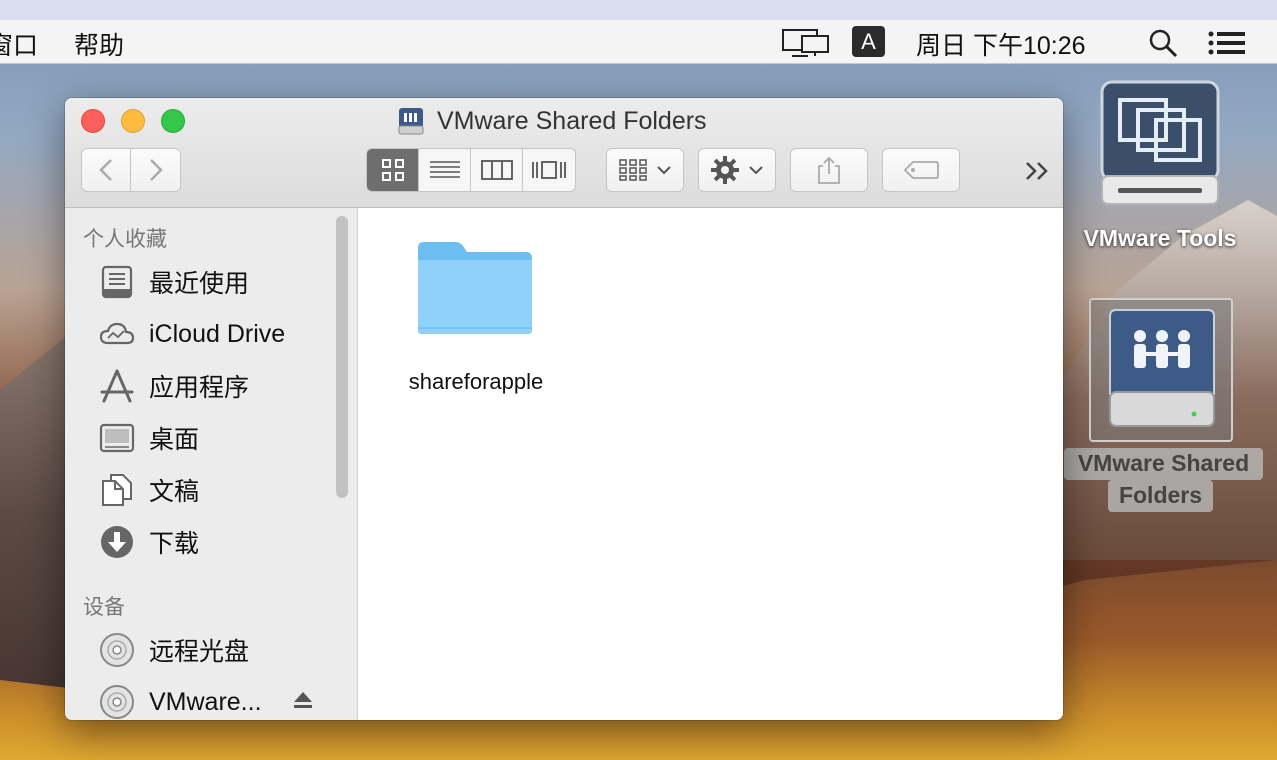 Image resolution: width=1277 pixels, height=760 pixels. What do you see at coordinates (806, 43) in the screenshot?
I see `airplay-display-icon` at bounding box center [806, 43].